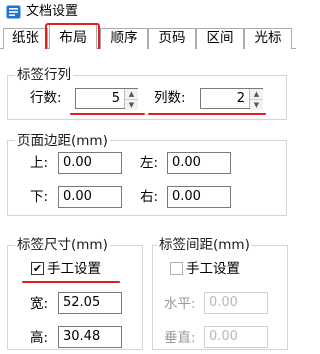 The height and width of the screenshot is (354, 320). What do you see at coordinates (148, 12) in the screenshot?
I see `title-bar: 文档设置` at bounding box center [148, 12].